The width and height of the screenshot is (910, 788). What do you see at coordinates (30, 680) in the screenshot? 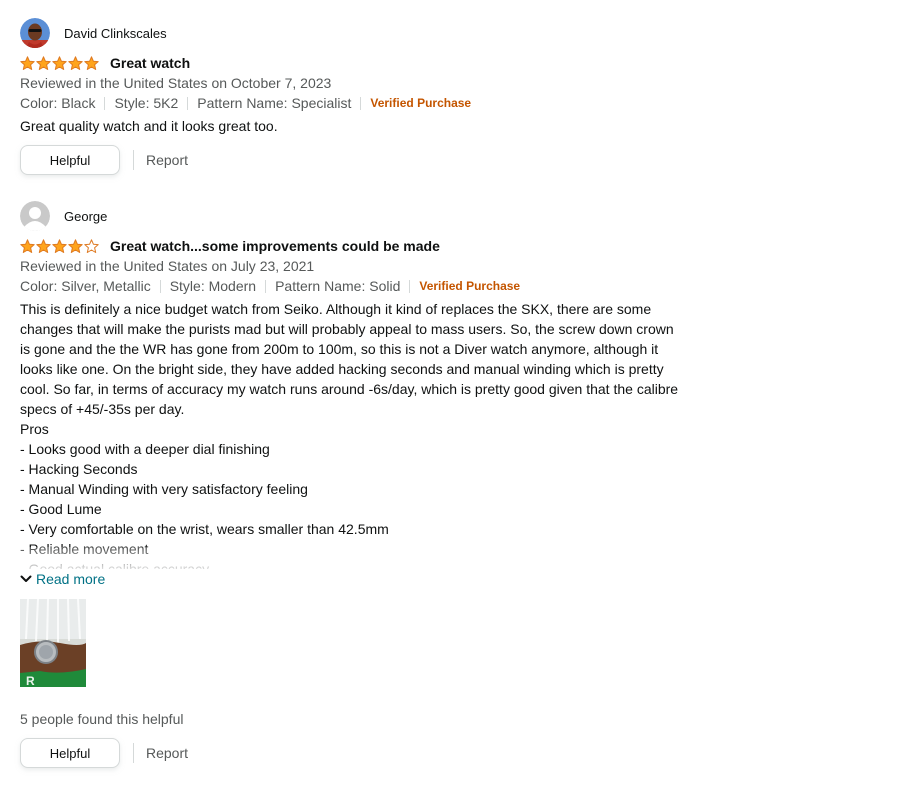
I see `svg-text: R` at bounding box center [30, 680].